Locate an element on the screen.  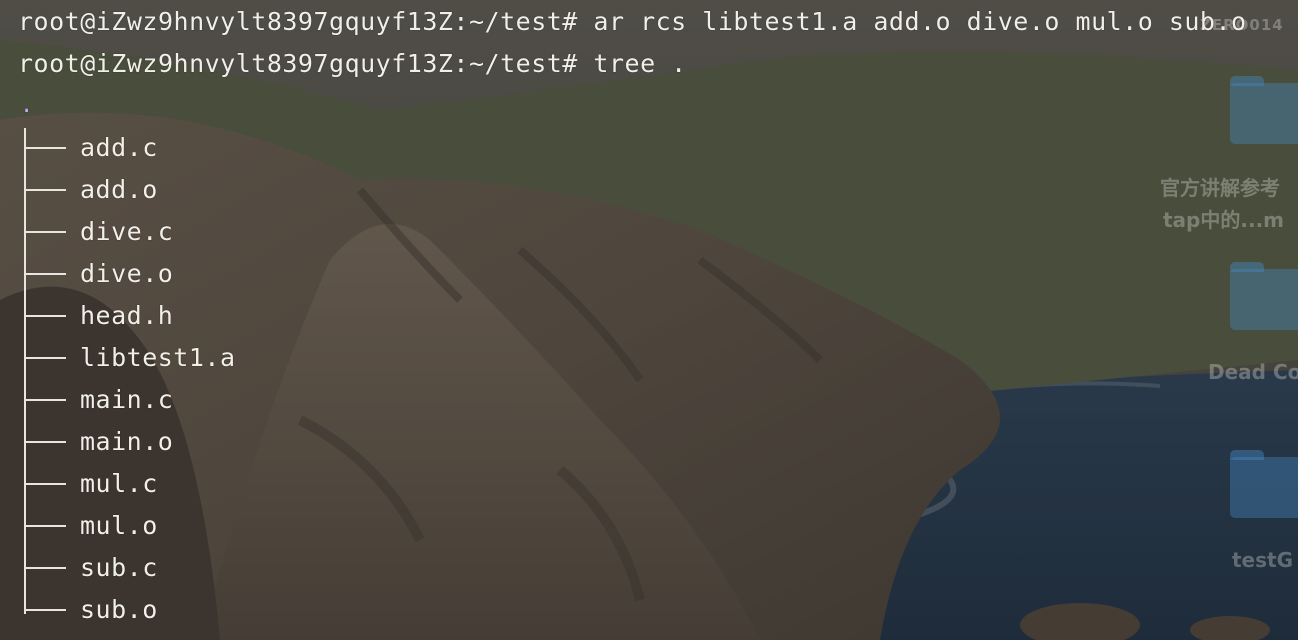
tree-entry: sub.c is located at coordinates (224, 568).